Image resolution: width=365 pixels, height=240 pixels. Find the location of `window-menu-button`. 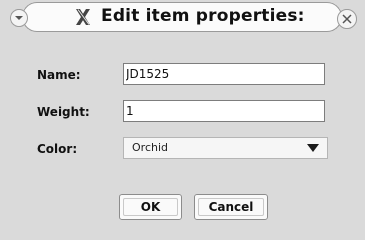

window-menu-button is located at coordinates (19, 18).